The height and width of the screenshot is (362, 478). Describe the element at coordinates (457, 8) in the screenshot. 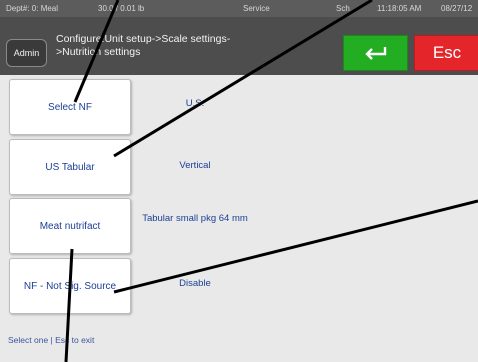

I see `status-date: 08/27/12` at that location.